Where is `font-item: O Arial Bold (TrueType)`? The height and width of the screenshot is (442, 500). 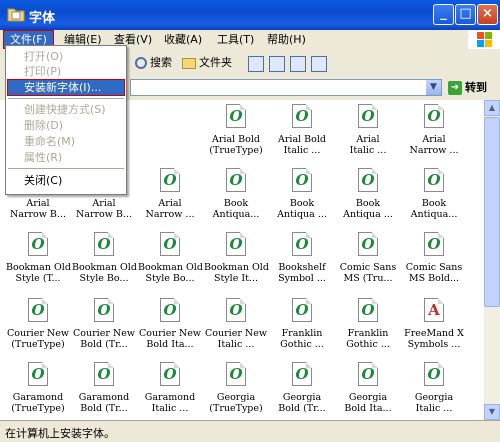
font-item: O Arial Bold (TrueType) is located at coordinates (236, 136).